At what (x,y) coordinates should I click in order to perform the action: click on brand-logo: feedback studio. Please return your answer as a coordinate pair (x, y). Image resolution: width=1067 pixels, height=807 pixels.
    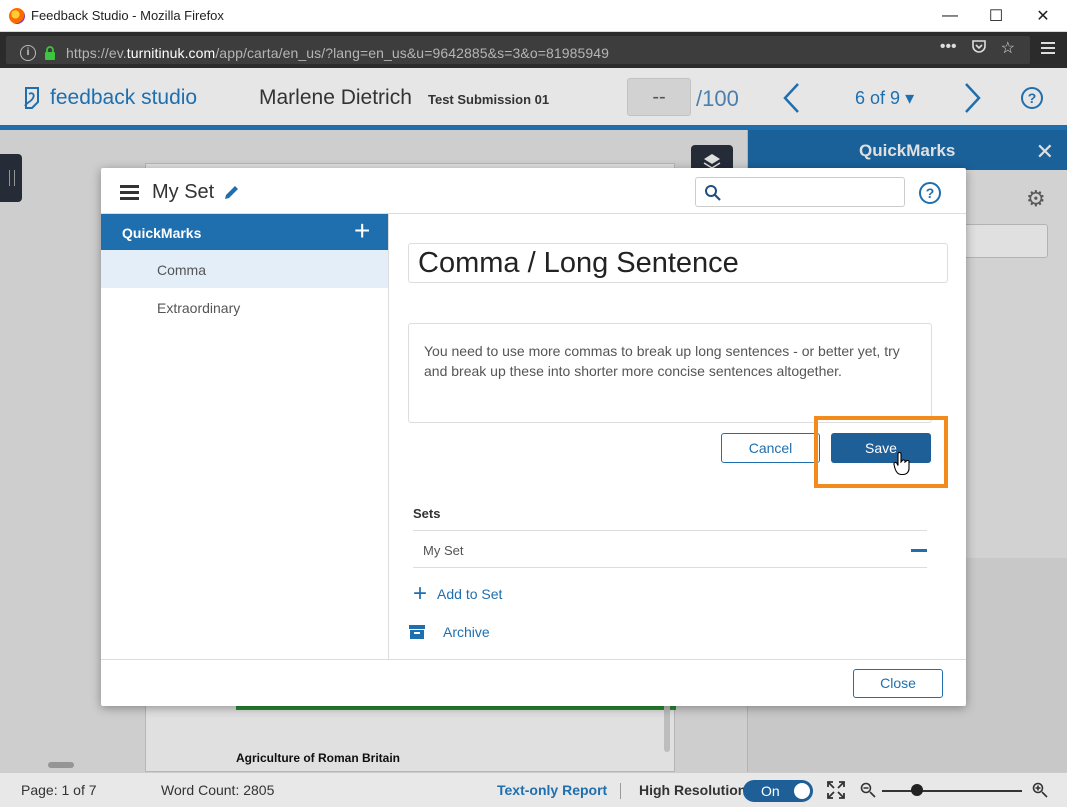
    Looking at the image, I should click on (108, 98).